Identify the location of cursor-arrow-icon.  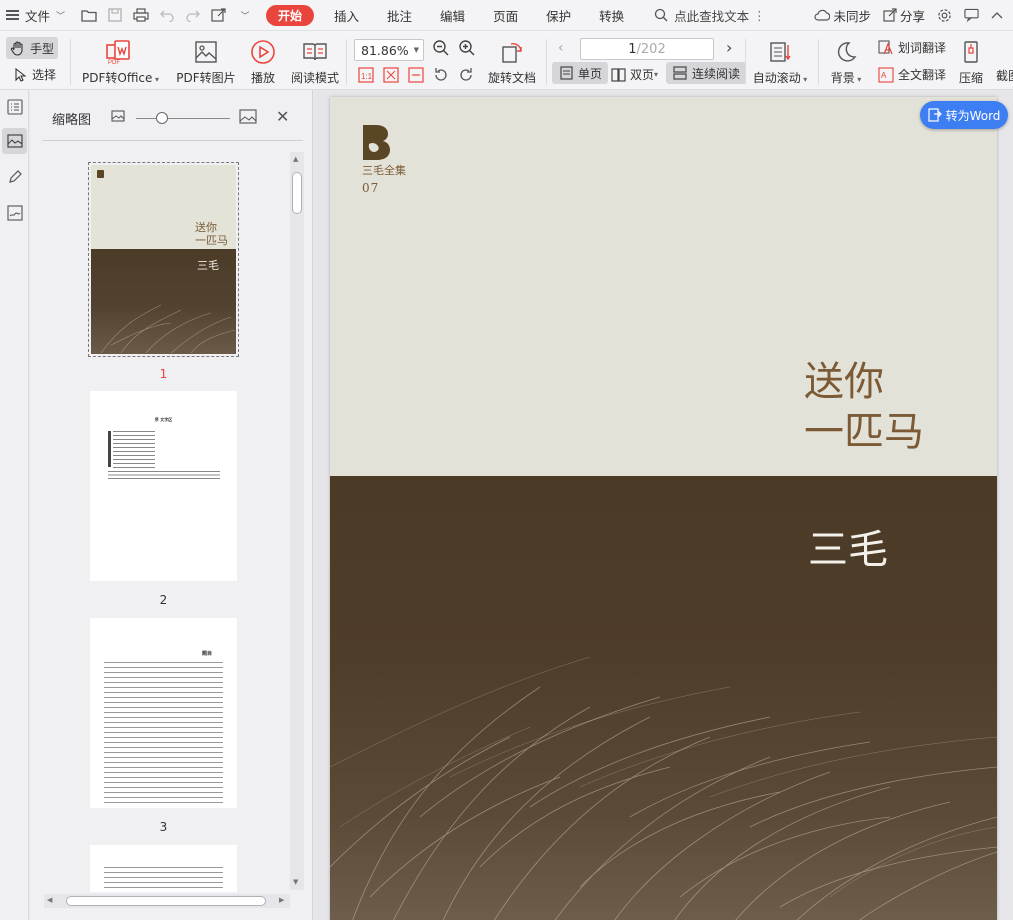
(20, 75).